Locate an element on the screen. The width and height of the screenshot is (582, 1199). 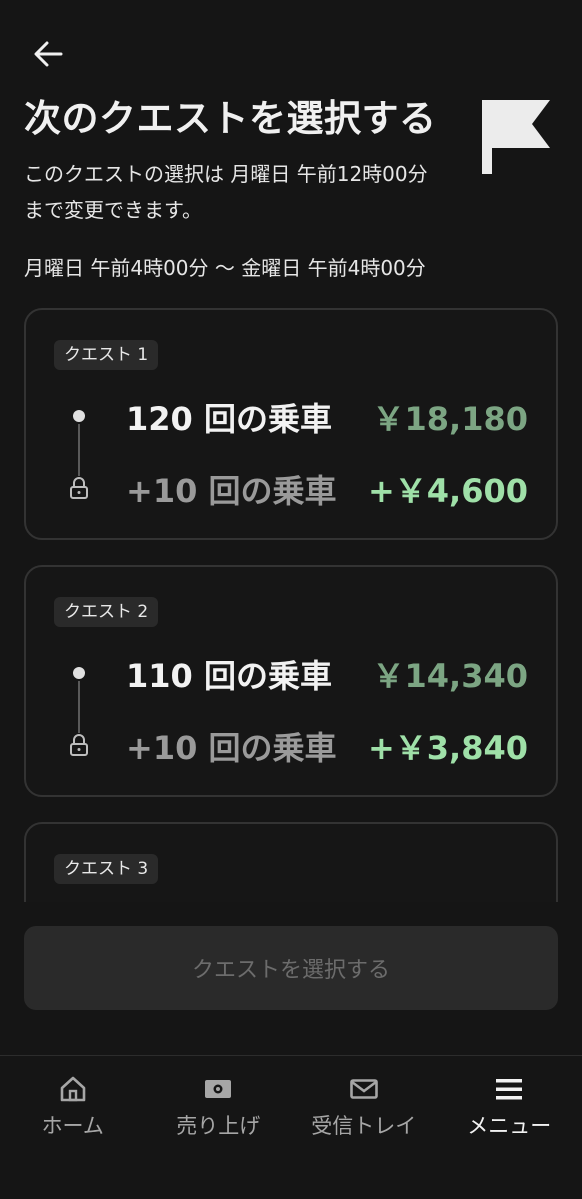
nav-item-menu: メニュー is located at coordinates (509, 1127).